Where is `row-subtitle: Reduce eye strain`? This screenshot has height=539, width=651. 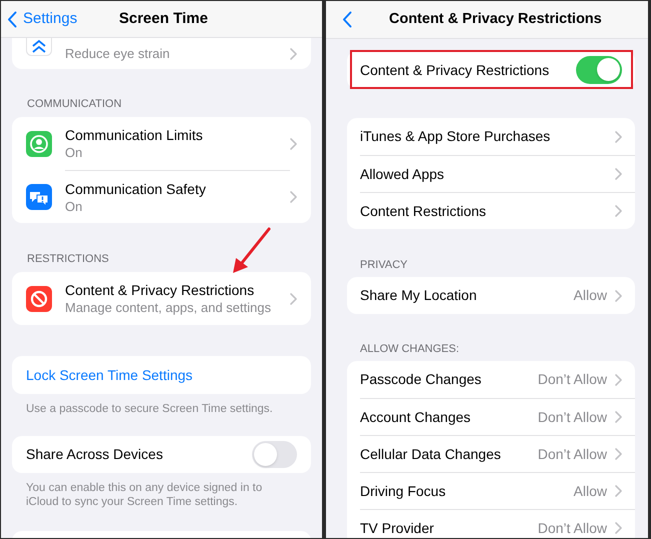
row-subtitle: Reduce eye strain is located at coordinates (118, 53).